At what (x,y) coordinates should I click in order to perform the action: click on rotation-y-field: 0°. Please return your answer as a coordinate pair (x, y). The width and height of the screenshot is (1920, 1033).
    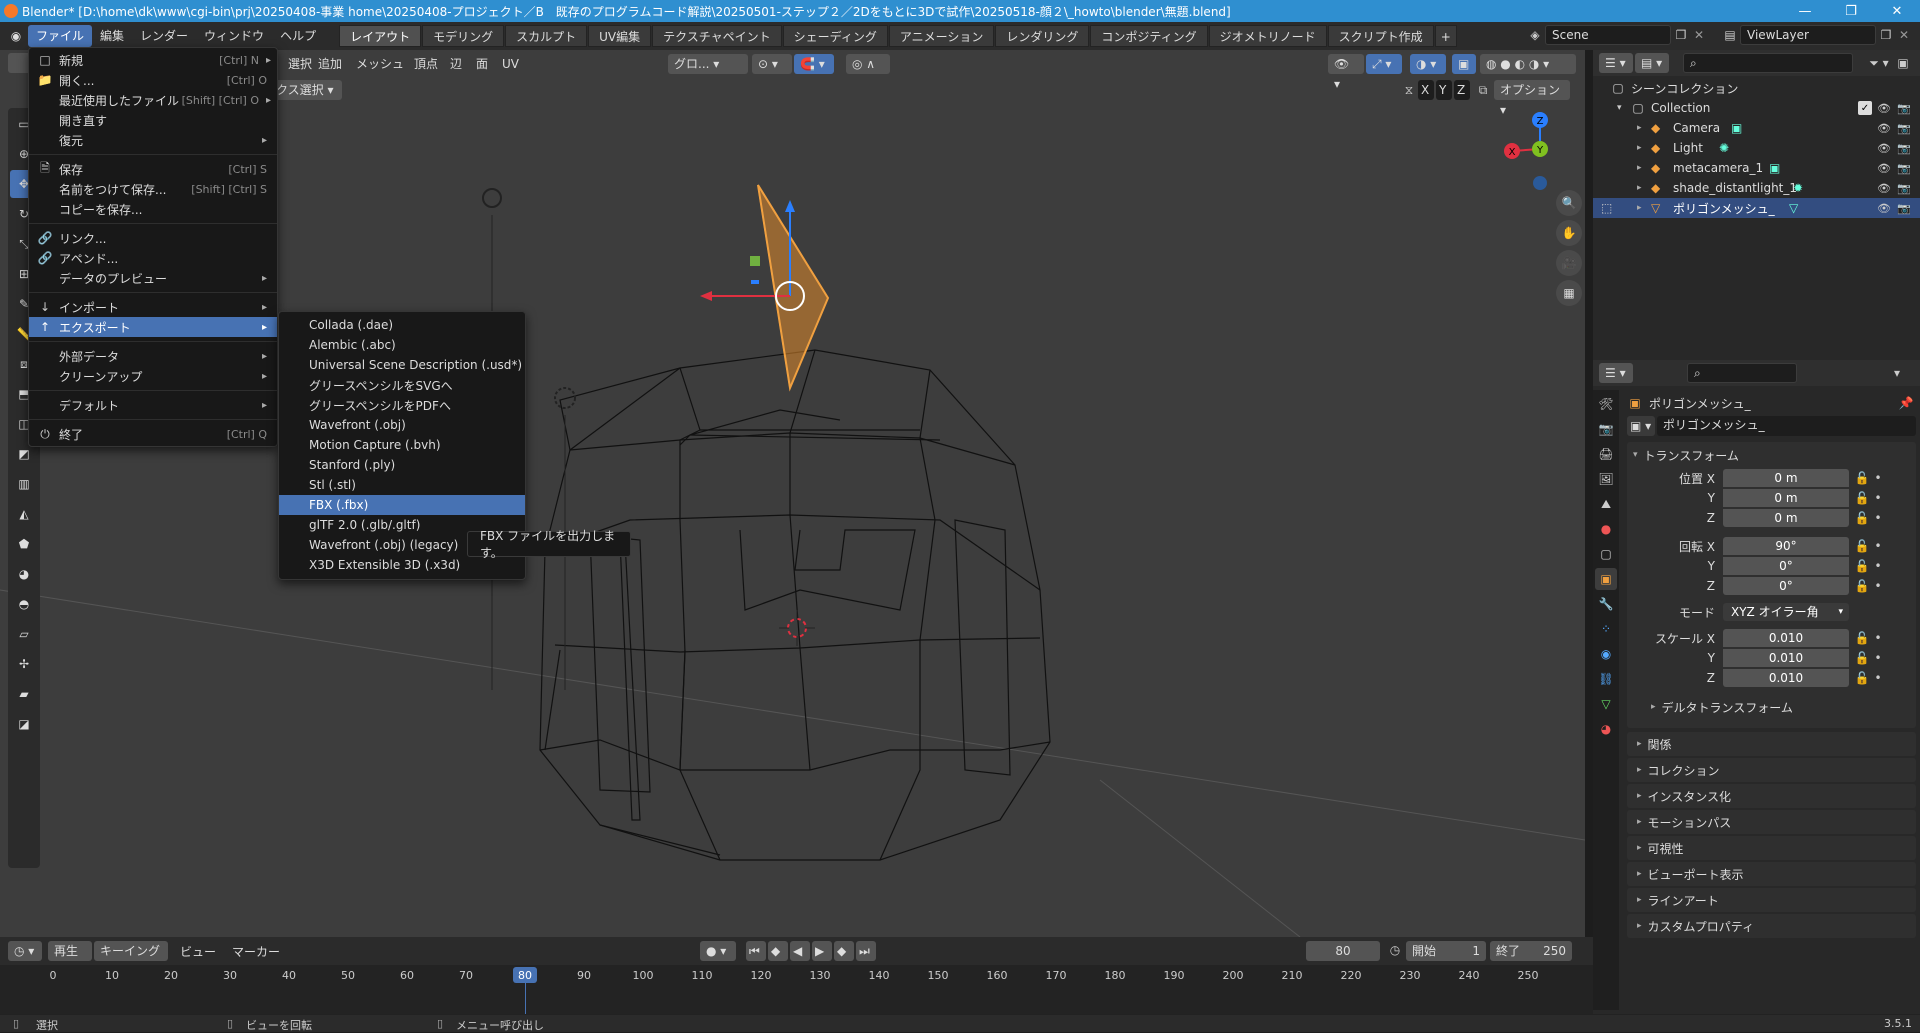
    Looking at the image, I should click on (1786, 566).